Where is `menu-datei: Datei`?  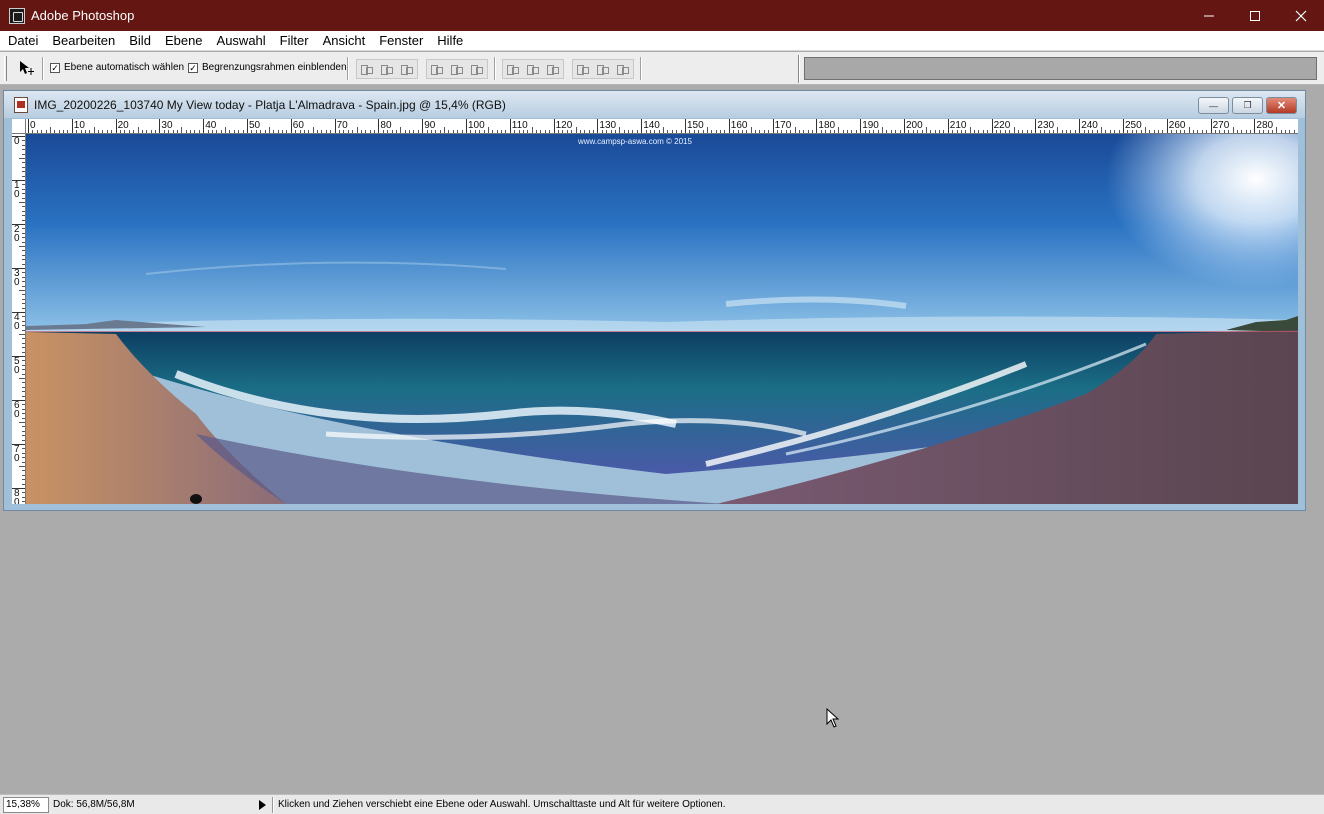
menu-datei: Datei is located at coordinates (22, 40).